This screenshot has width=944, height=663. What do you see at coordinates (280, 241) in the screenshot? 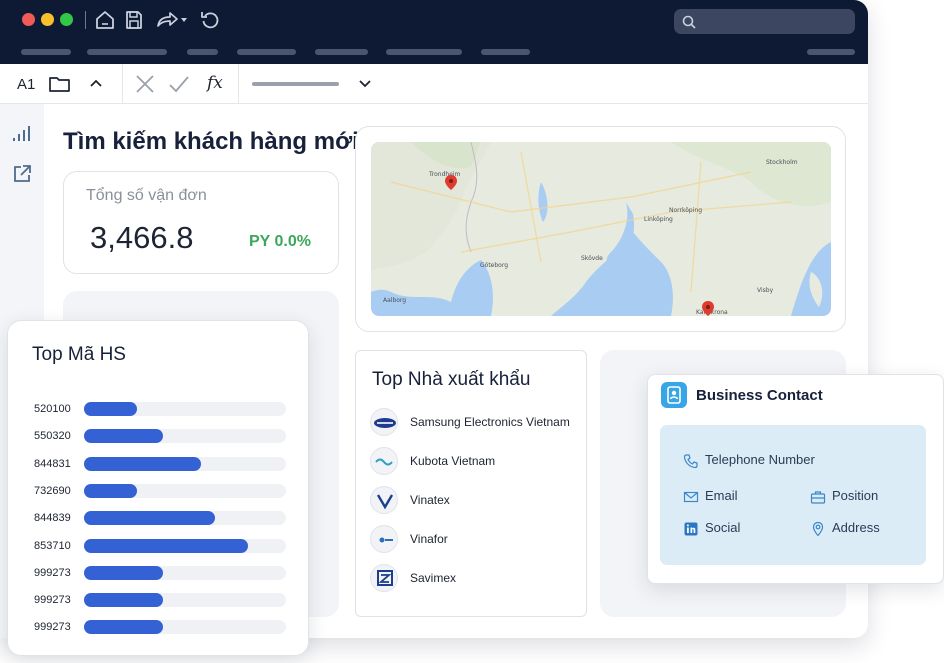
I see `kpi-delta: PY 0.0%` at bounding box center [280, 241].